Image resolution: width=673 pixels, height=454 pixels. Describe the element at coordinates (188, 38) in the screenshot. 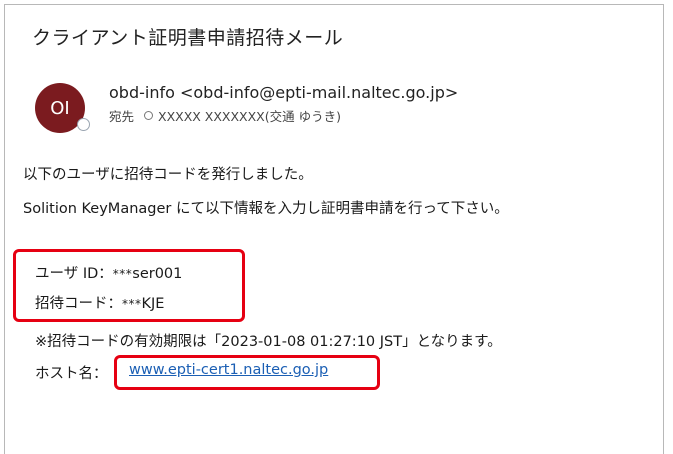

I see `email-subject: クライアント証明書申請招待メール` at that location.